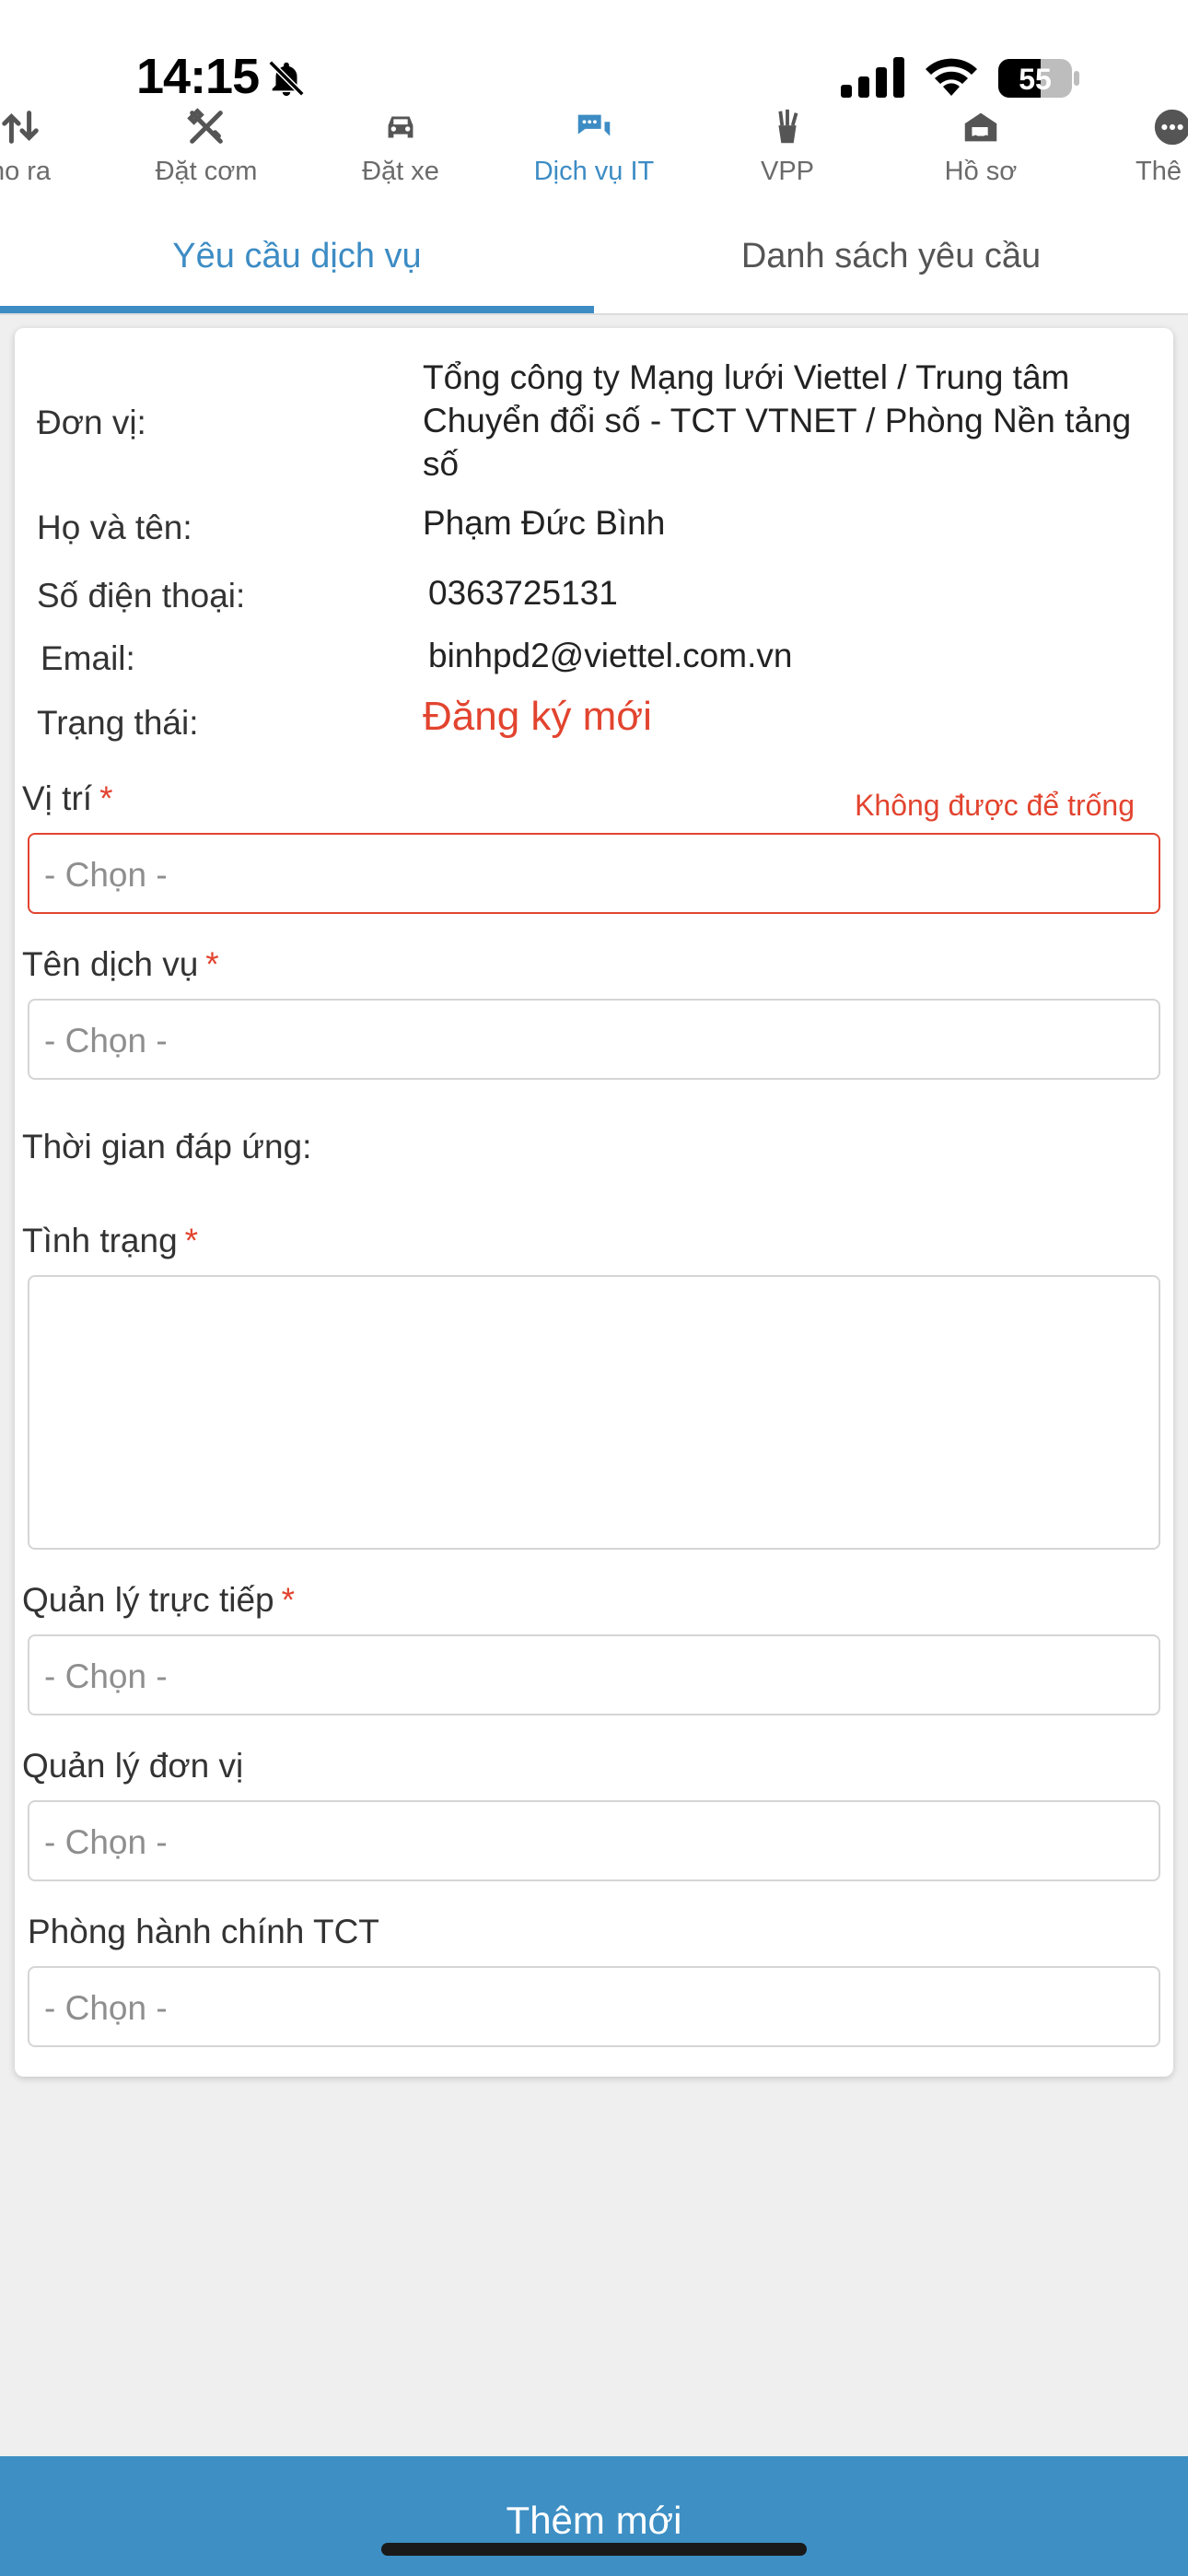 This screenshot has width=1188, height=2576. What do you see at coordinates (56, 147) in the screenshot?
I see `nav-item-checkin: ho ra` at bounding box center [56, 147].